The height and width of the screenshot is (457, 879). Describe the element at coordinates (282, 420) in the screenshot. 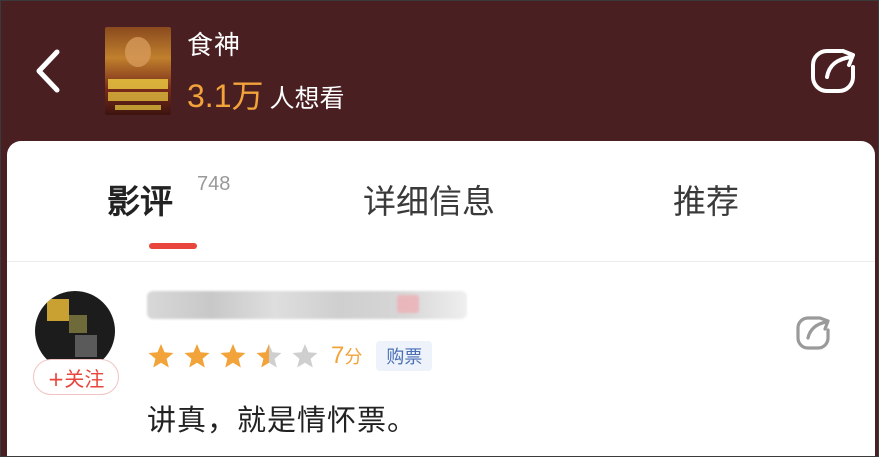

I see `review-text: 讲真，就是情怀票。` at that location.